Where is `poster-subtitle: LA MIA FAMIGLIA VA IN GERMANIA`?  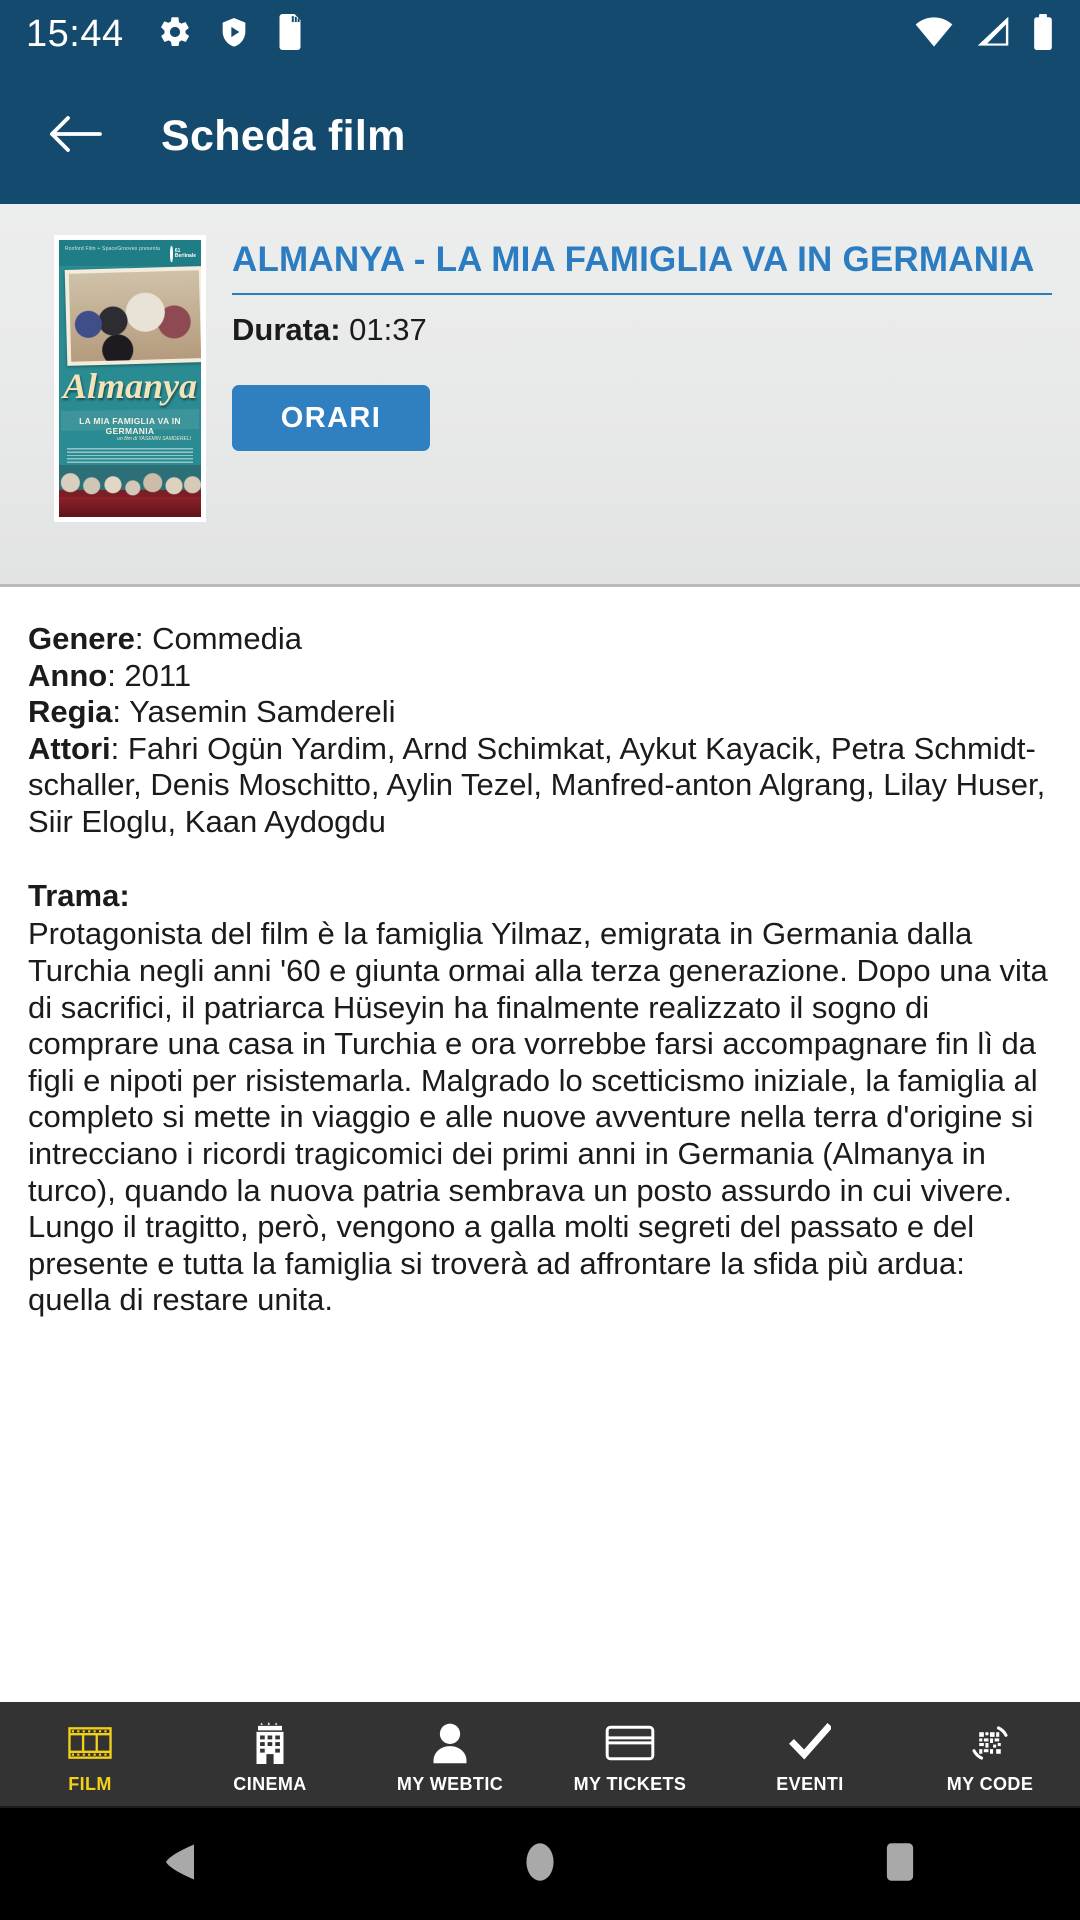
poster-subtitle: LA MIA FAMIGLIA VA IN GERMANIA is located at coordinates (130, 426).